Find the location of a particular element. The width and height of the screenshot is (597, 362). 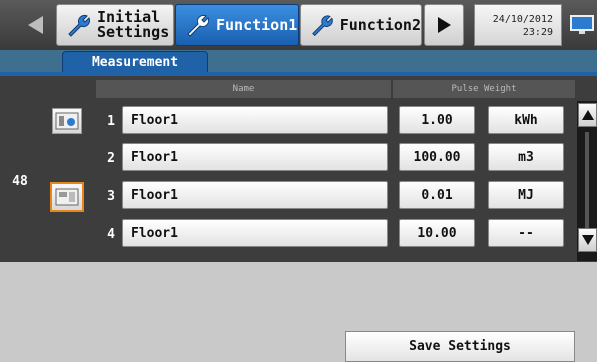

gas-meter-icon is located at coordinates (67, 197).